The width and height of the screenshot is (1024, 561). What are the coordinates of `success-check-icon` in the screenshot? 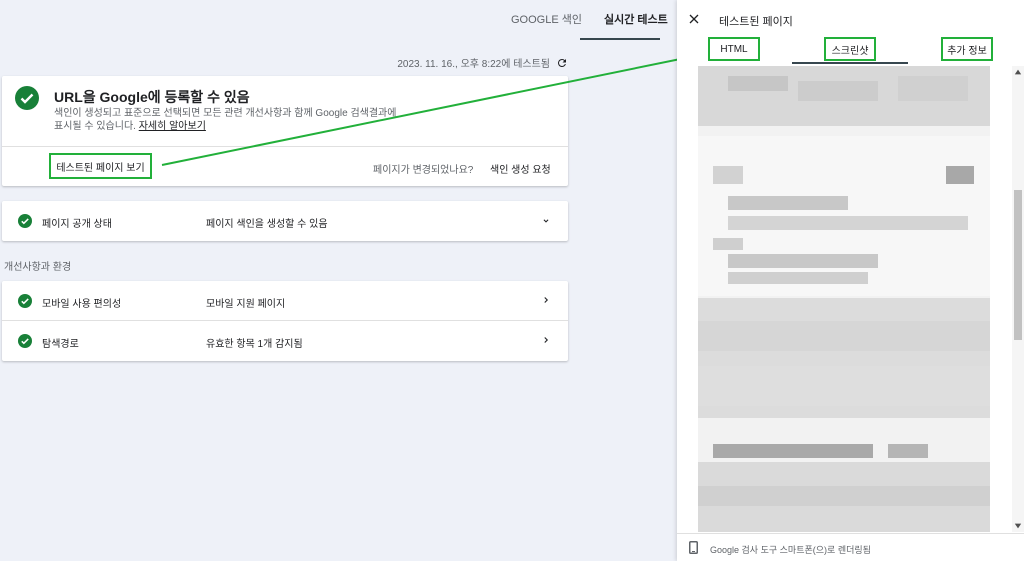 It's located at (27, 98).